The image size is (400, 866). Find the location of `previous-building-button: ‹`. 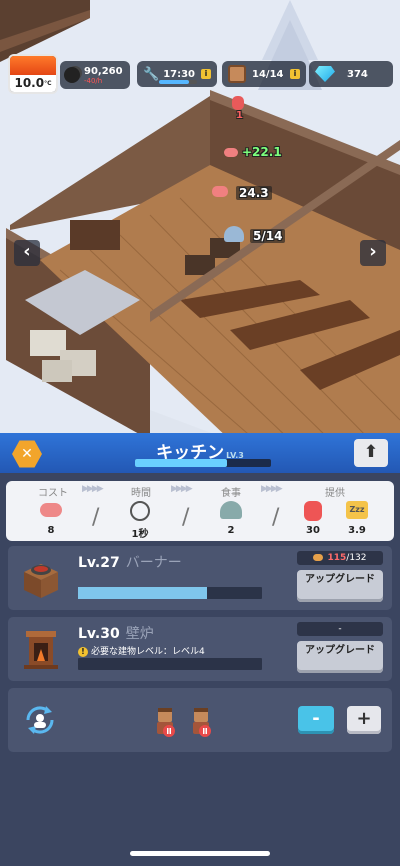

previous-building-button: ‹ is located at coordinates (27, 253).